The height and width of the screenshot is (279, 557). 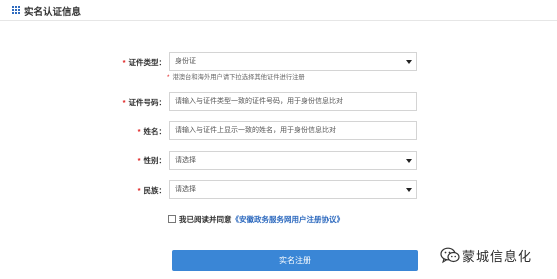 I want to click on name-label-text: 姓名：, so click(x=155, y=131).